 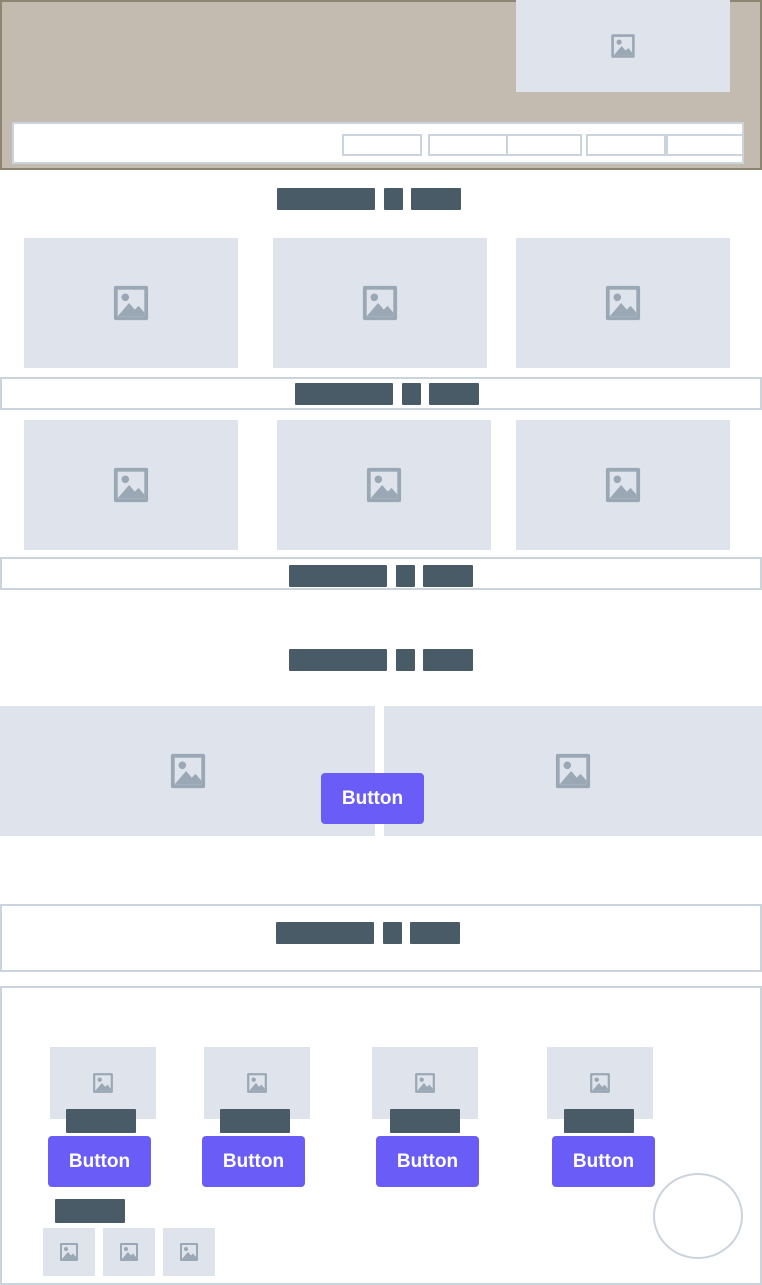 I want to click on hero-image-left, so click(x=187, y=771).